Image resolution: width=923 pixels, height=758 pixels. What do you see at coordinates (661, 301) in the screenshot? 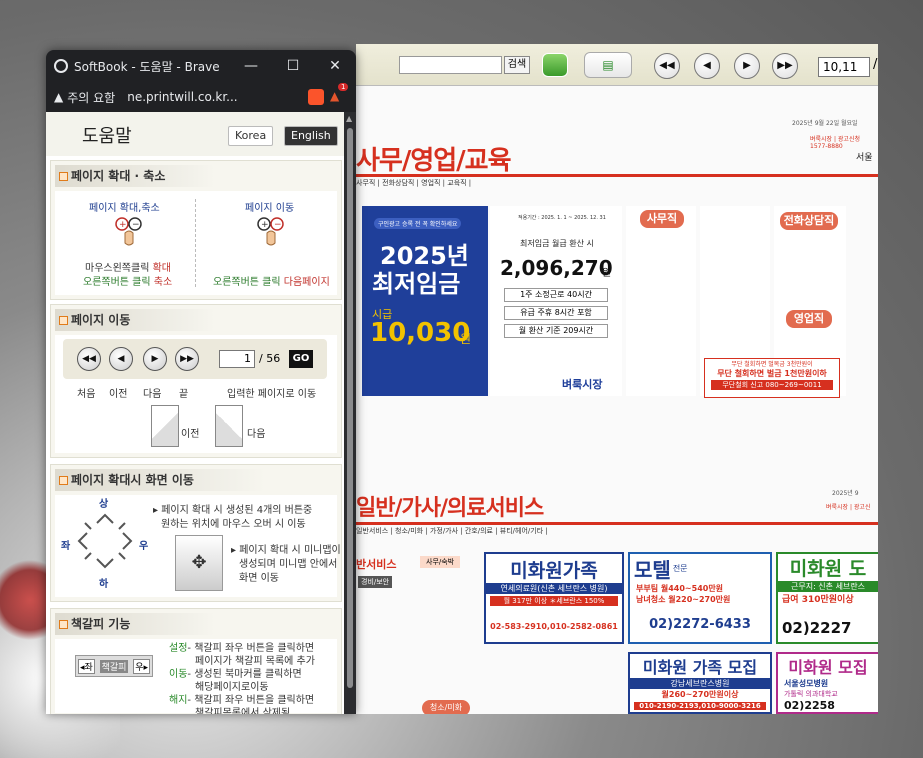
I see `classified-column-1: 사무직` at bounding box center [661, 301].